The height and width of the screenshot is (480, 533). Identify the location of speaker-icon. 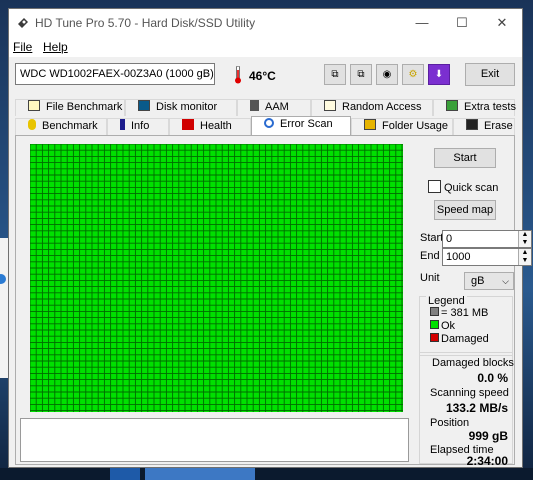
(254, 105).